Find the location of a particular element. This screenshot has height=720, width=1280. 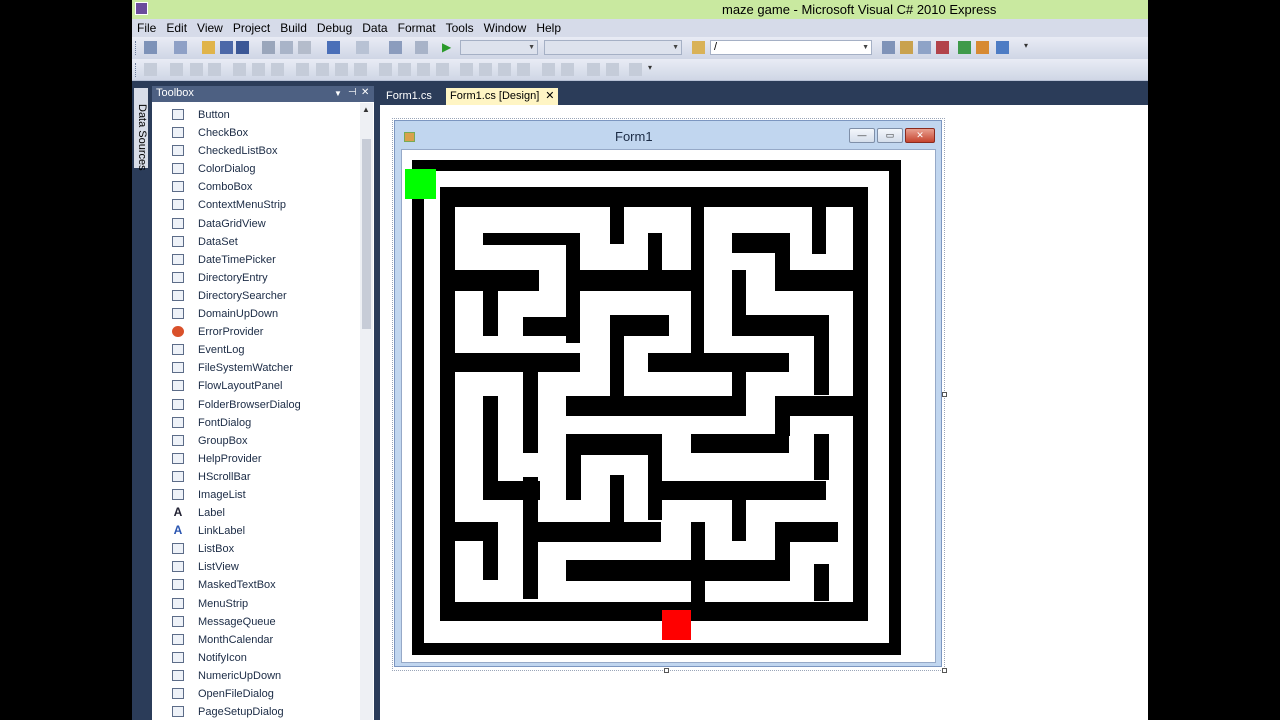

toolbox-item: EventLog is located at coordinates (254, 350).